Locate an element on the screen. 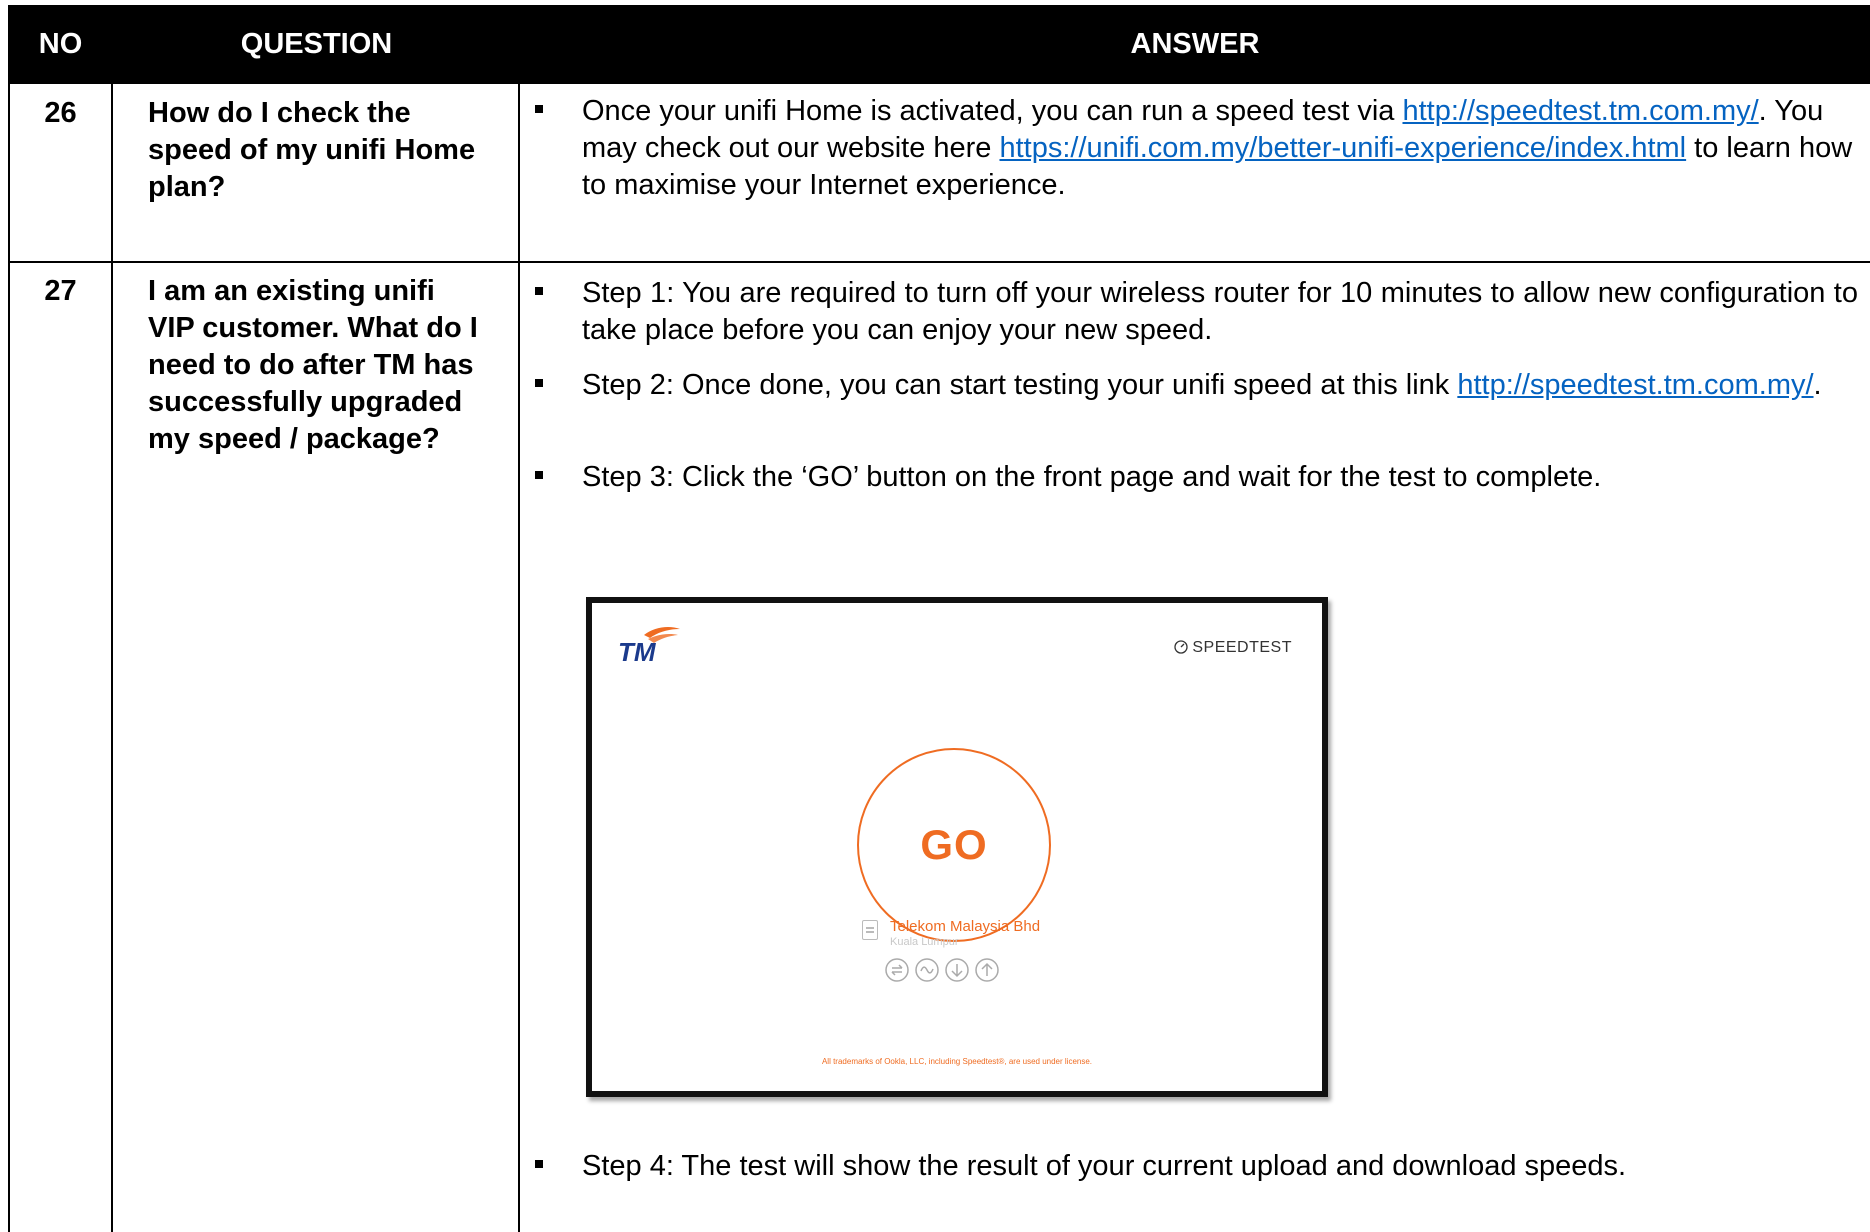  isp-location: Kuala Lumpur is located at coordinates (924, 942).